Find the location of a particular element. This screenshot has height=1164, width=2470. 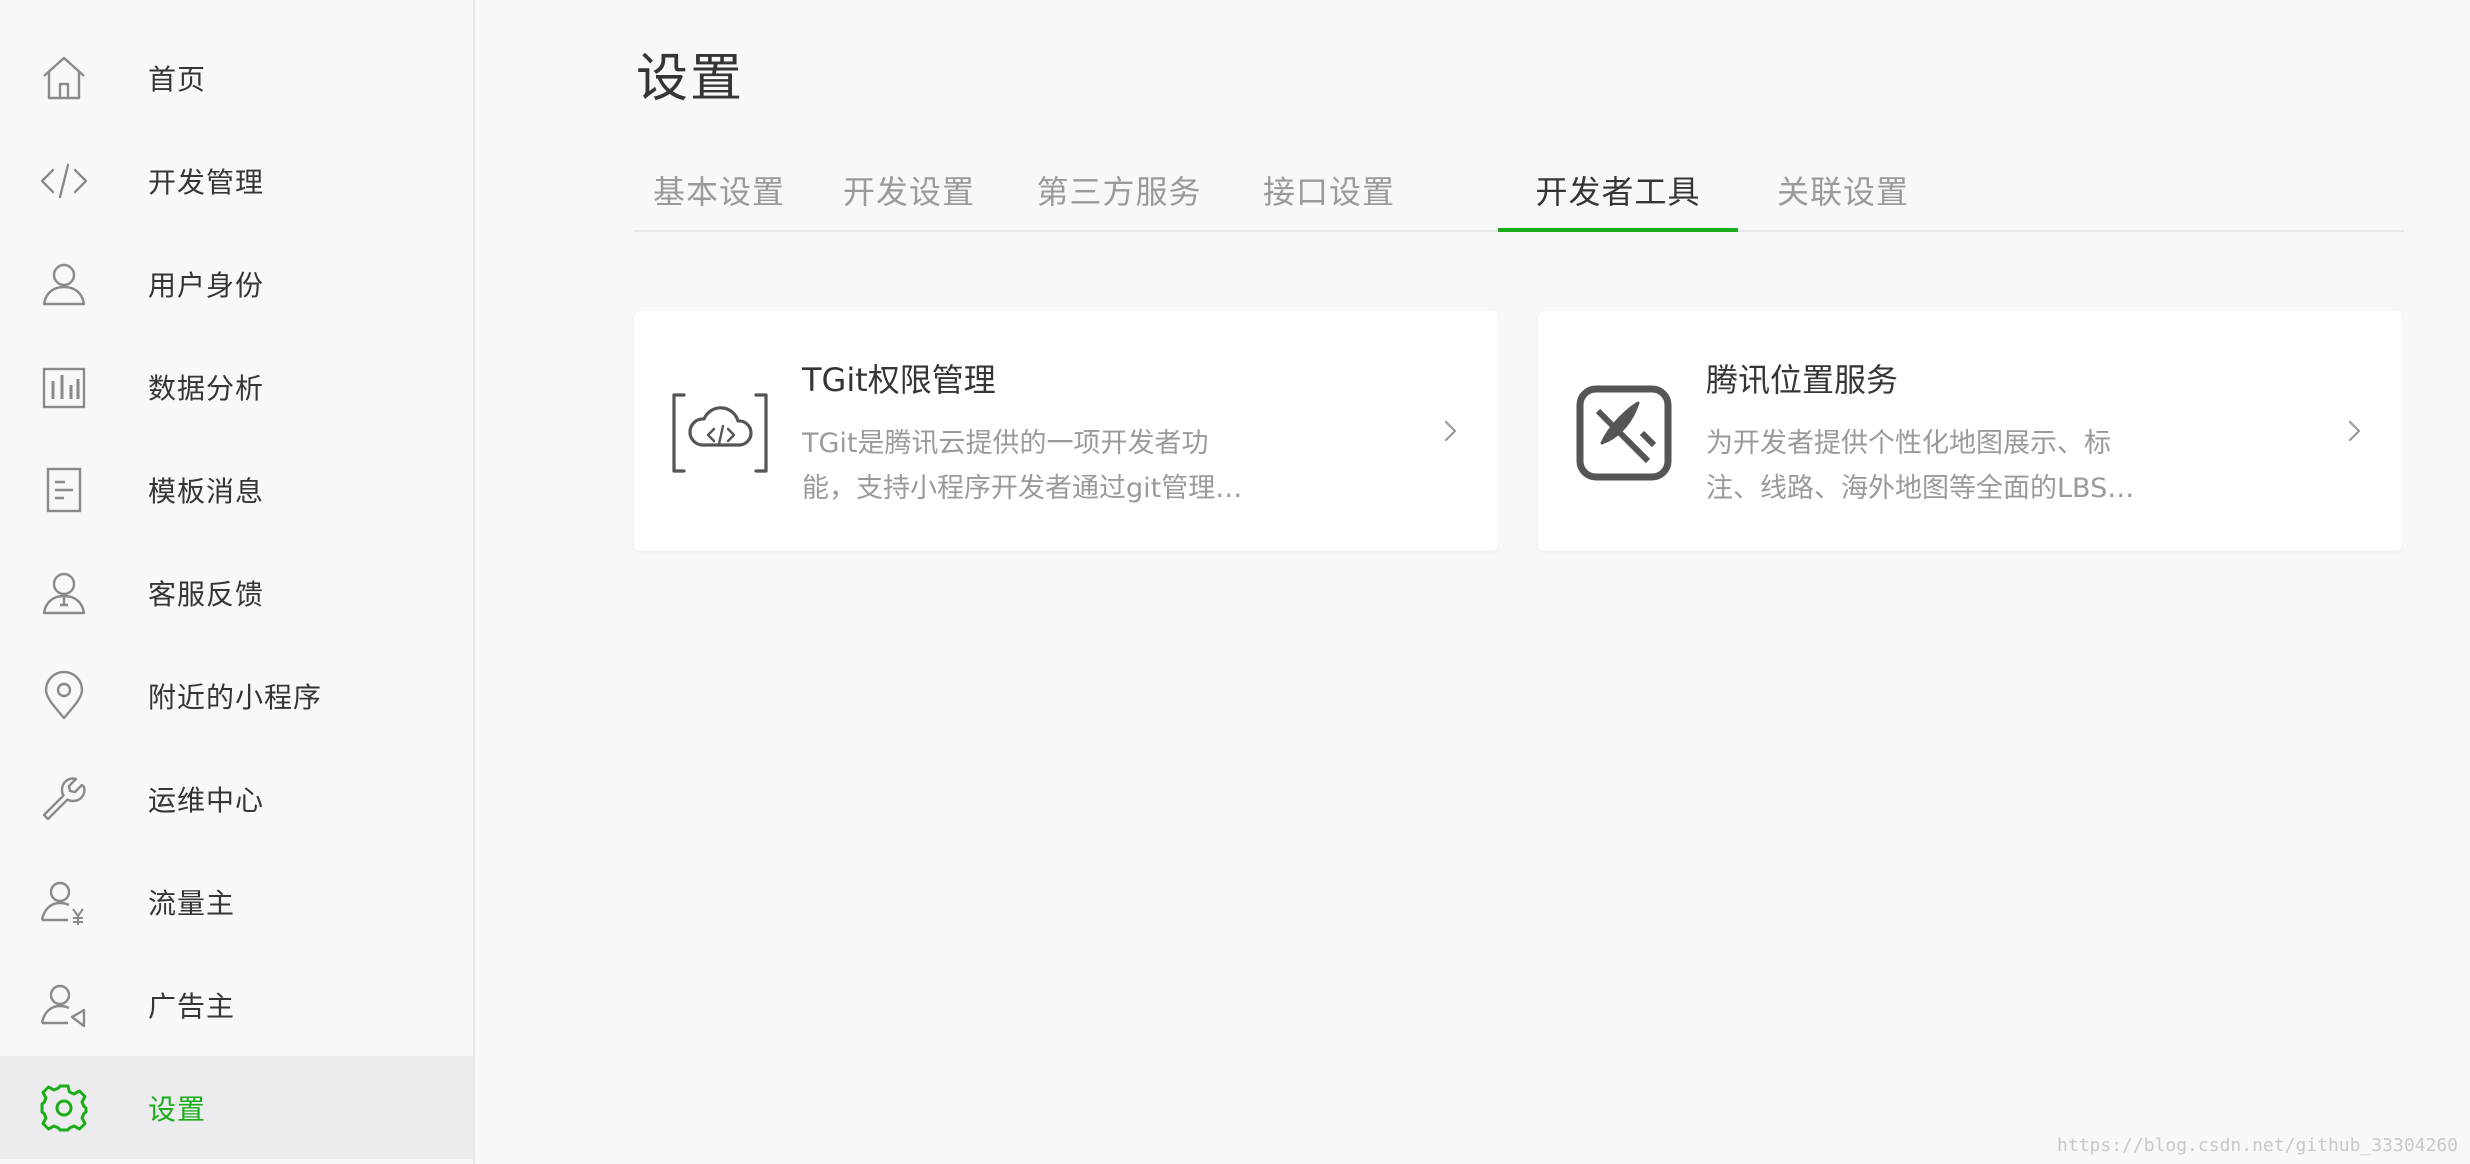

tab-third-party-services: 第三方服务 is located at coordinates (1119, 190).